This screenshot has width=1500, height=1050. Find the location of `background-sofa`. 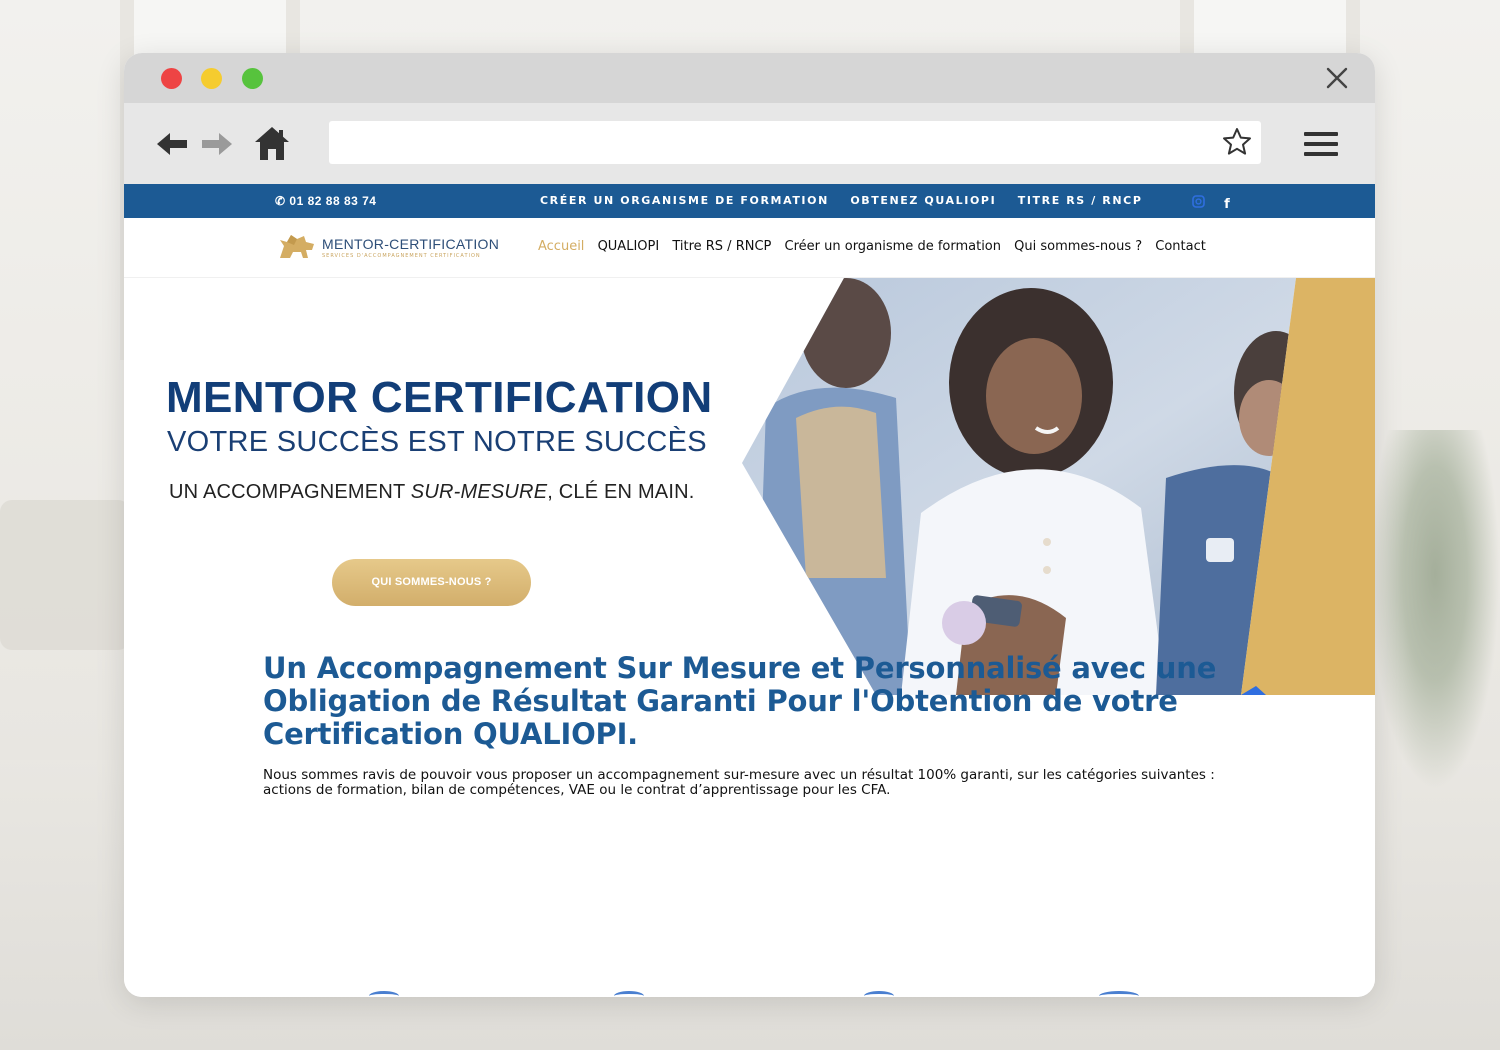

background-sofa is located at coordinates (65, 575).